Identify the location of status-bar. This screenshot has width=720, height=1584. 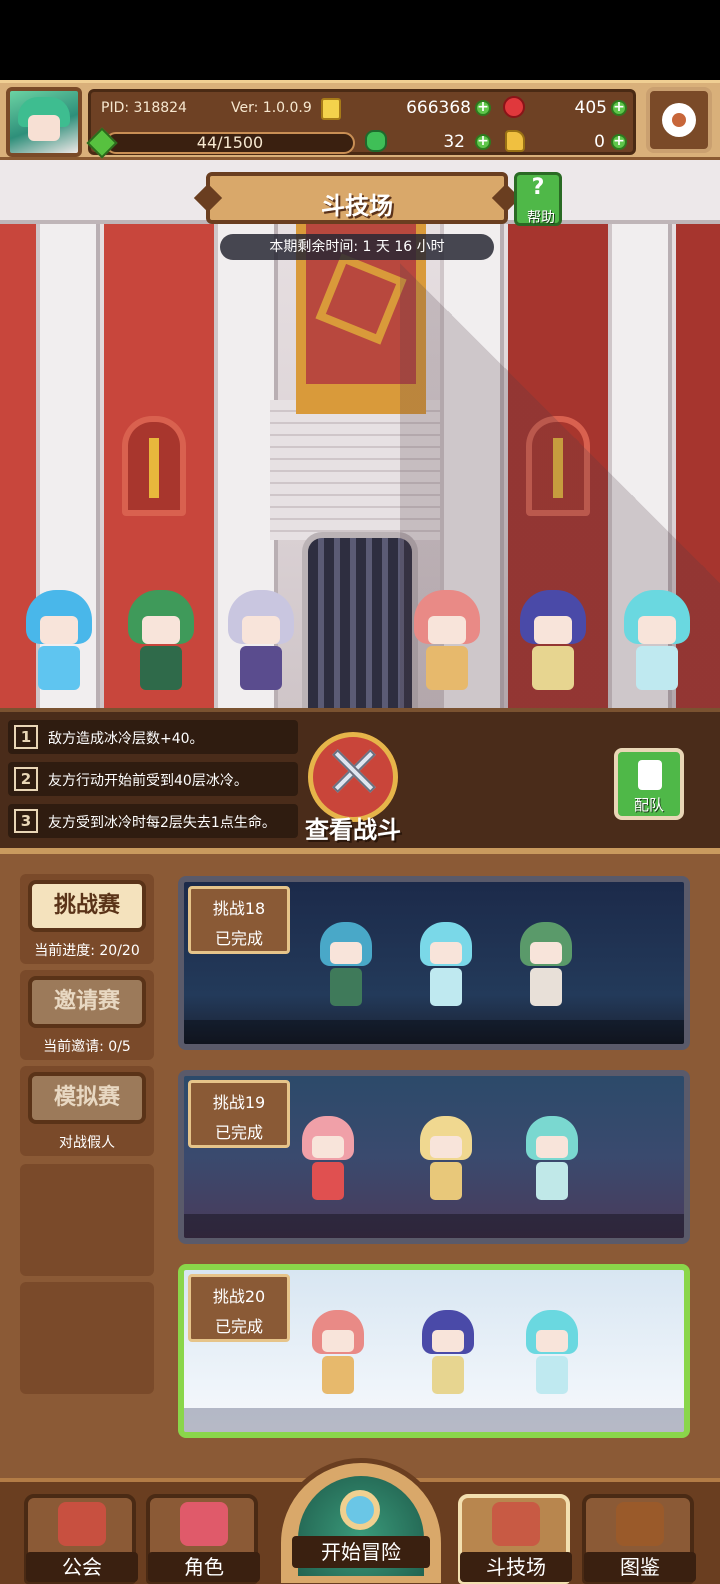
(360, 40).